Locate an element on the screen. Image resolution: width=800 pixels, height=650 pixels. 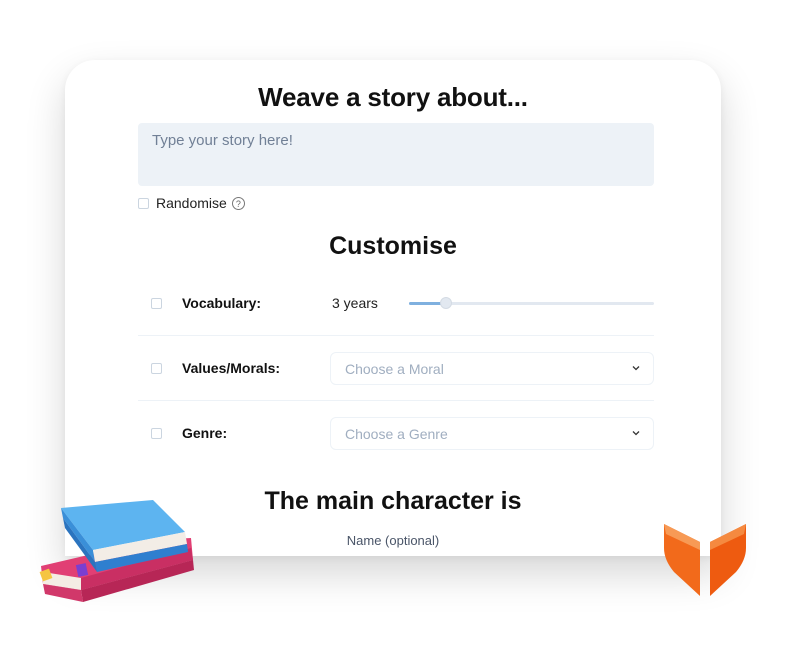
randomise-option: Randomise ? is located at coordinates (191, 203).